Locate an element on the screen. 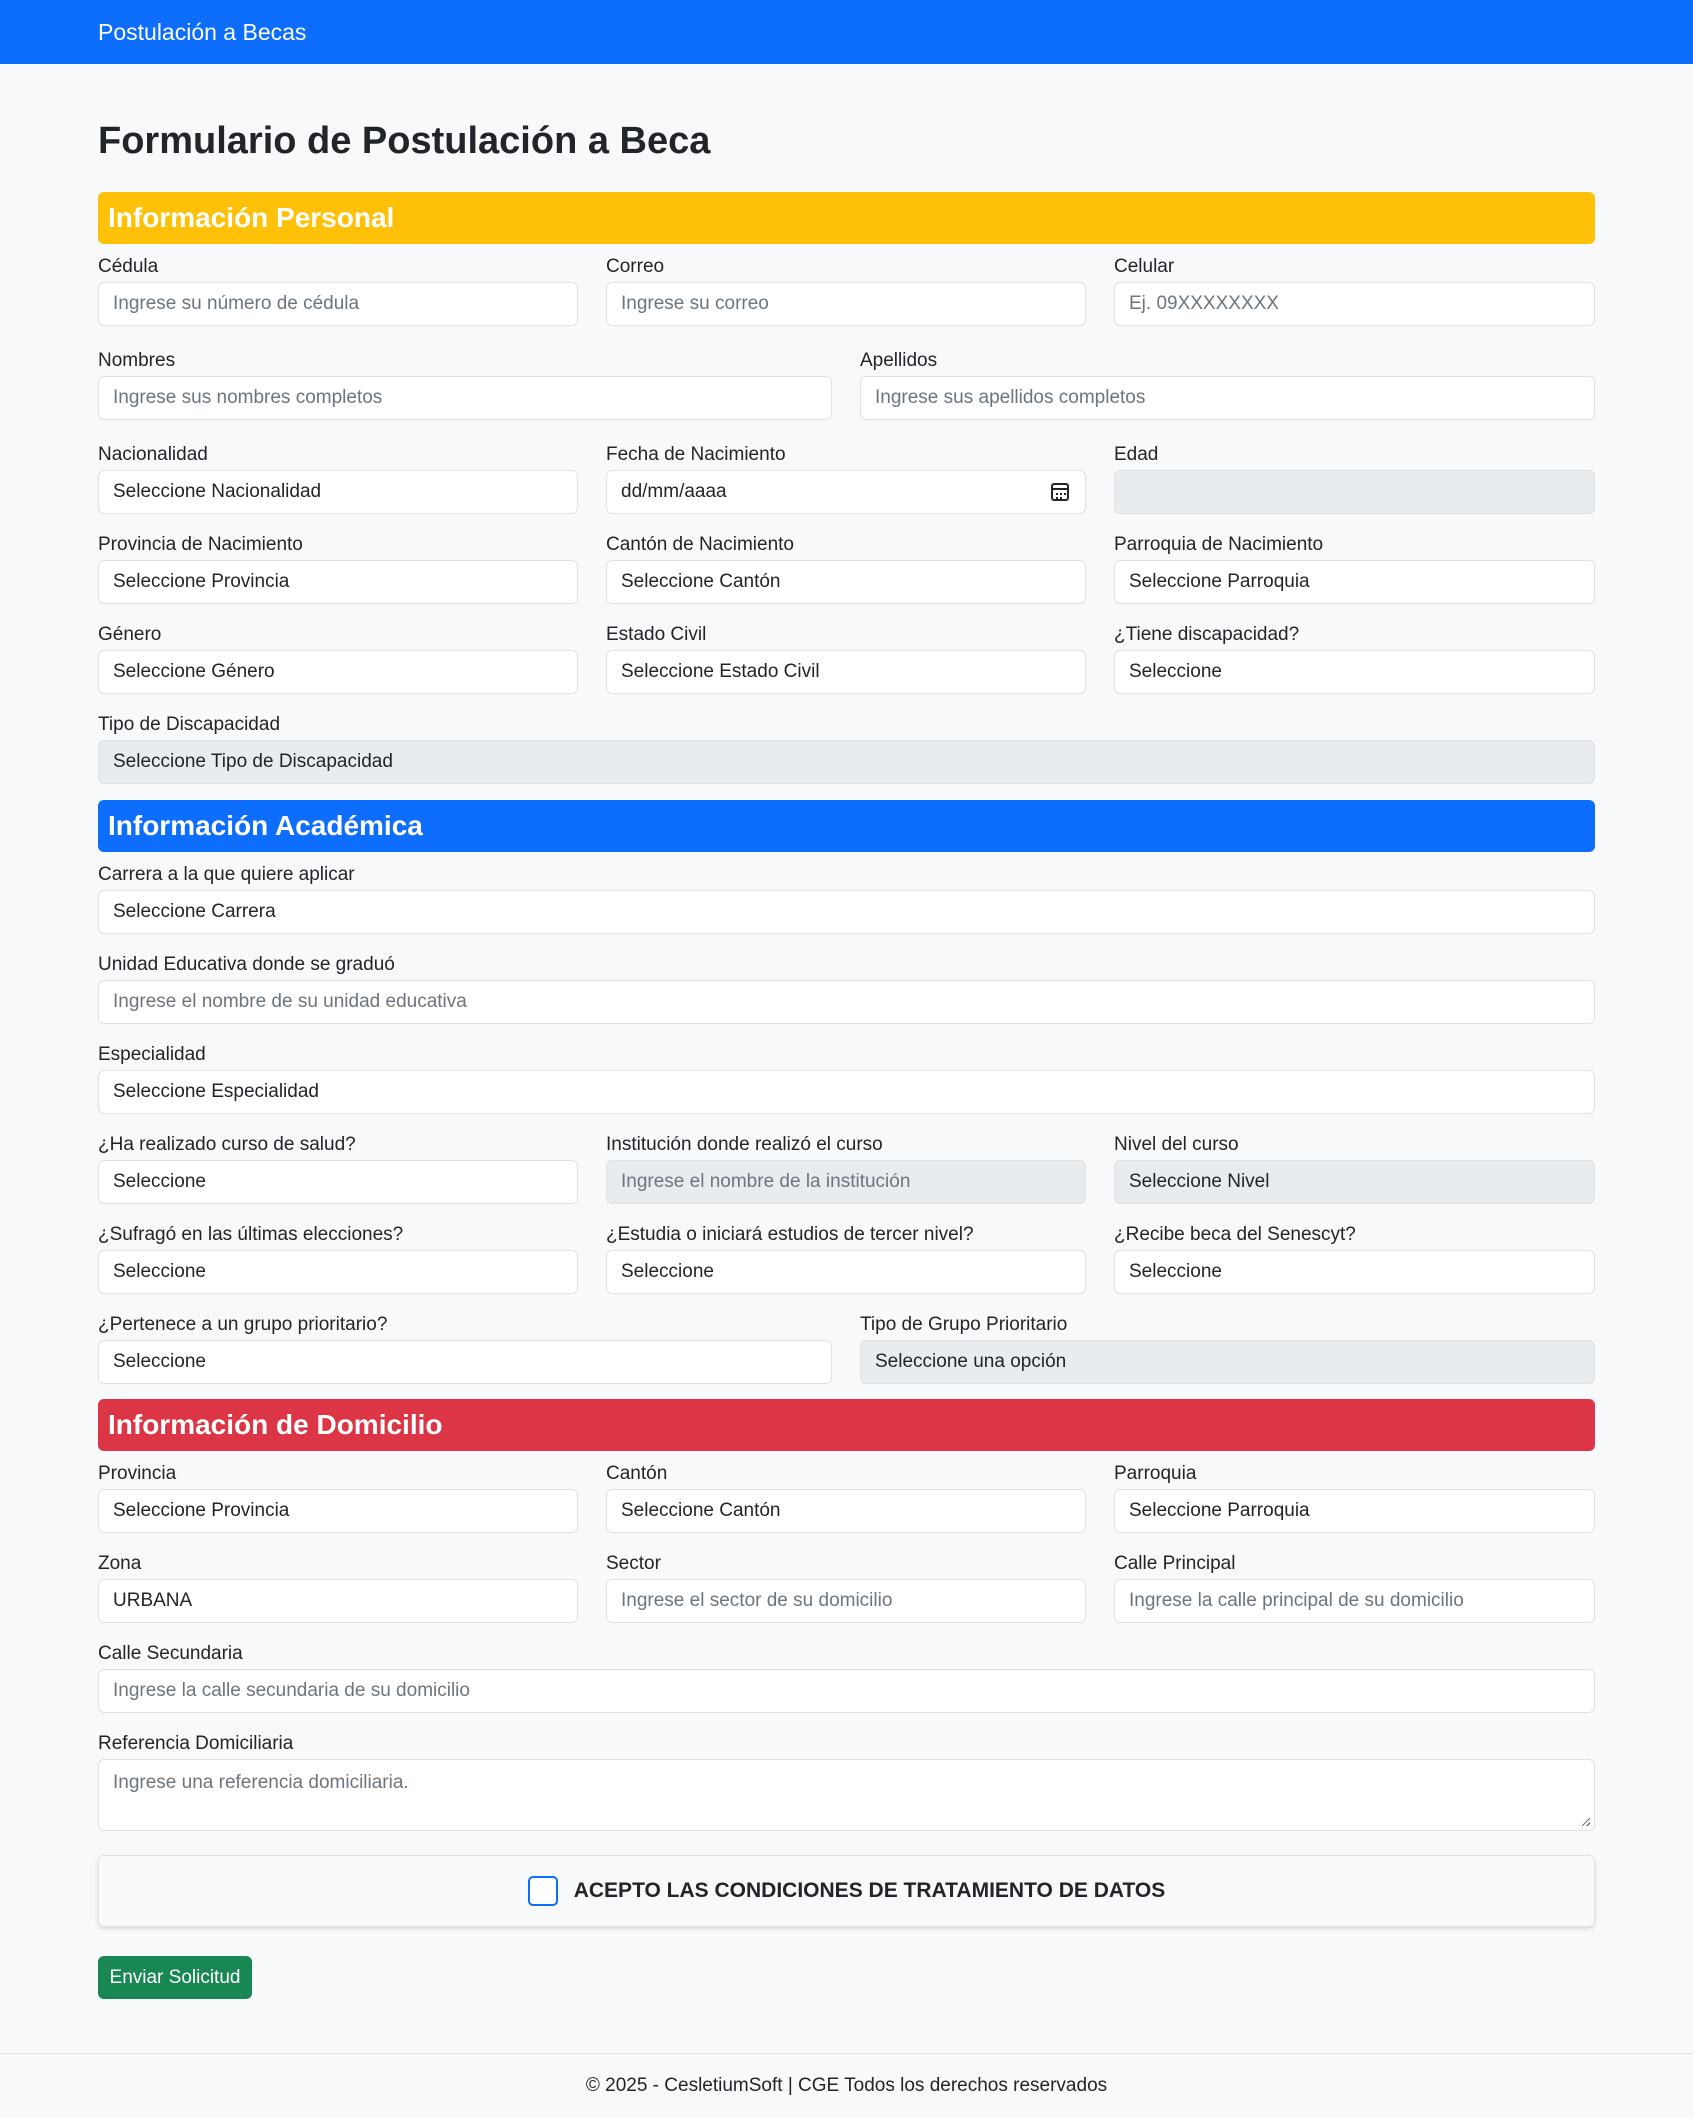 The width and height of the screenshot is (1693, 2118). nombres-label: Nombres is located at coordinates (137, 360).